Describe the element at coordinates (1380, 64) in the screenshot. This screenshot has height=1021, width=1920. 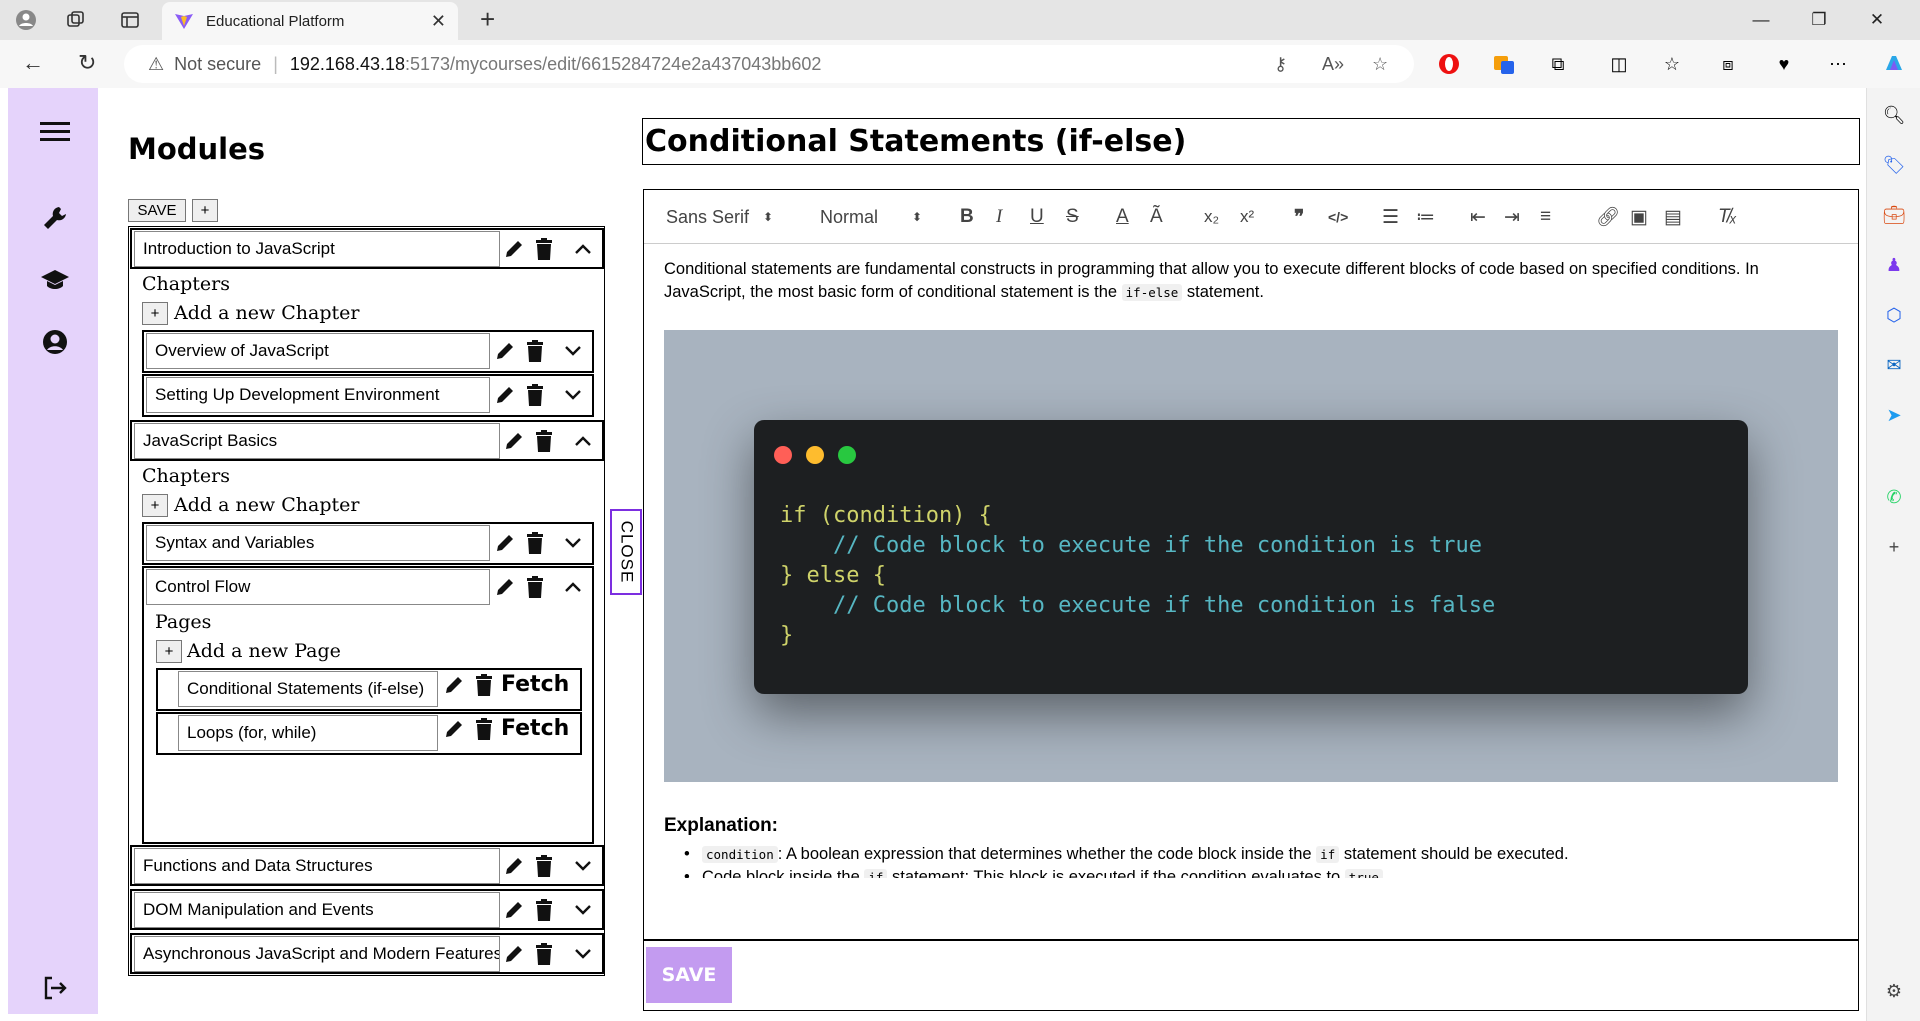
I see `favorite-star-icon: ☆` at that location.